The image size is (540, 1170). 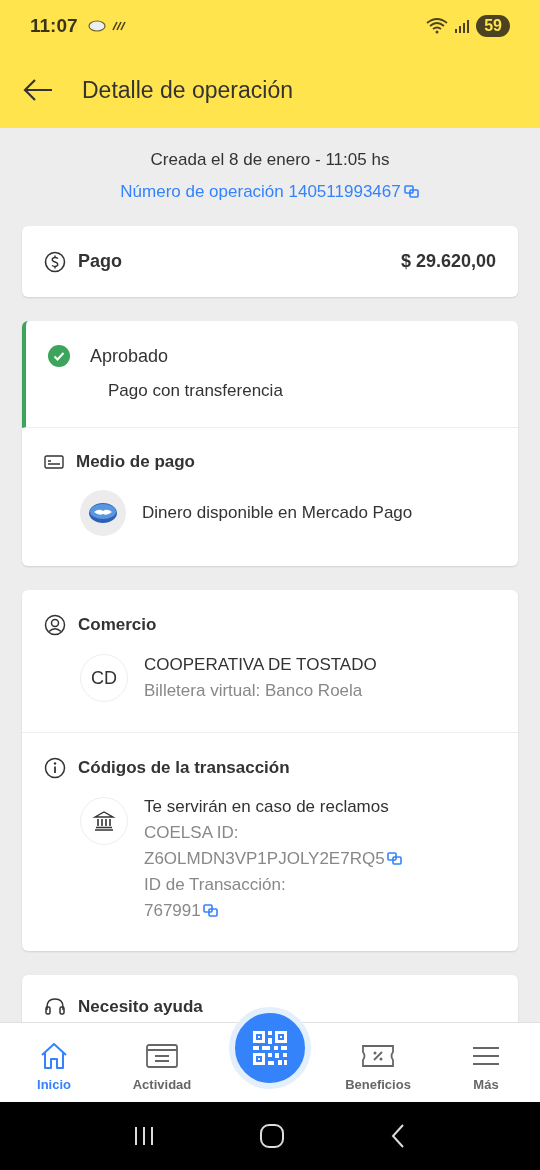 What do you see at coordinates (172, 911) in the screenshot?
I see `code-value: 767991` at bounding box center [172, 911].